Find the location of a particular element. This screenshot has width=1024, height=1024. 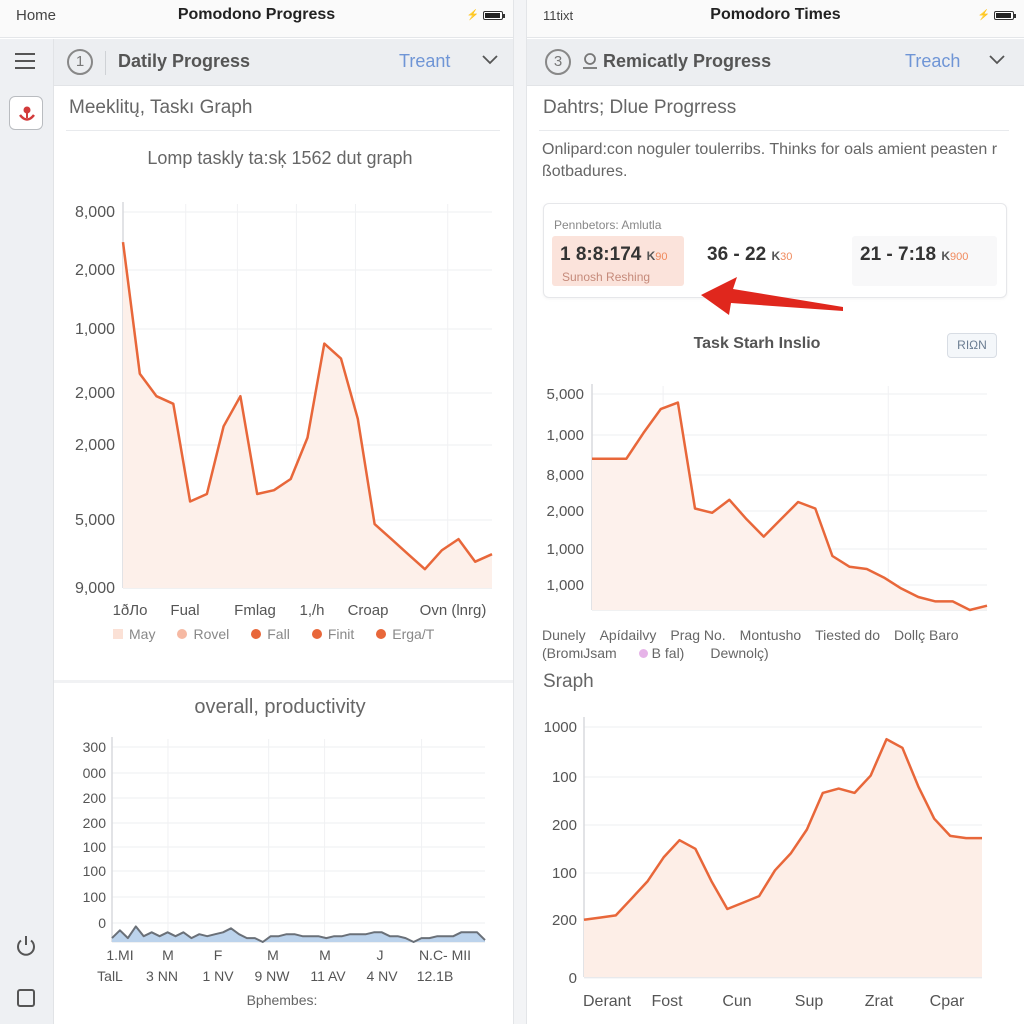

toolbar-link: Treach is located at coordinates (932, 61).